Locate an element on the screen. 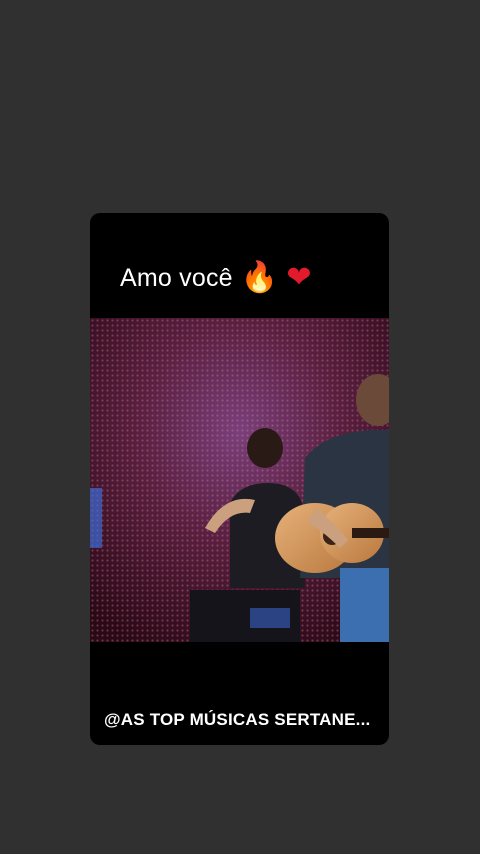 The image size is (480, 854). red-heart-emoji-icon: ❤ is located at coordinates (299, 277).